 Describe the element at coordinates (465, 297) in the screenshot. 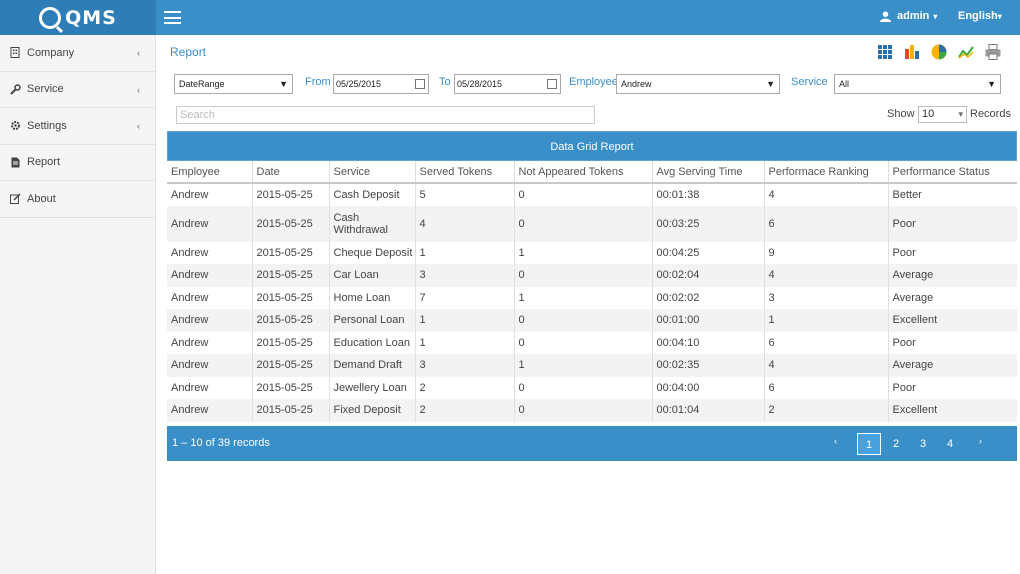

I see `table-cell: 7` at that location.